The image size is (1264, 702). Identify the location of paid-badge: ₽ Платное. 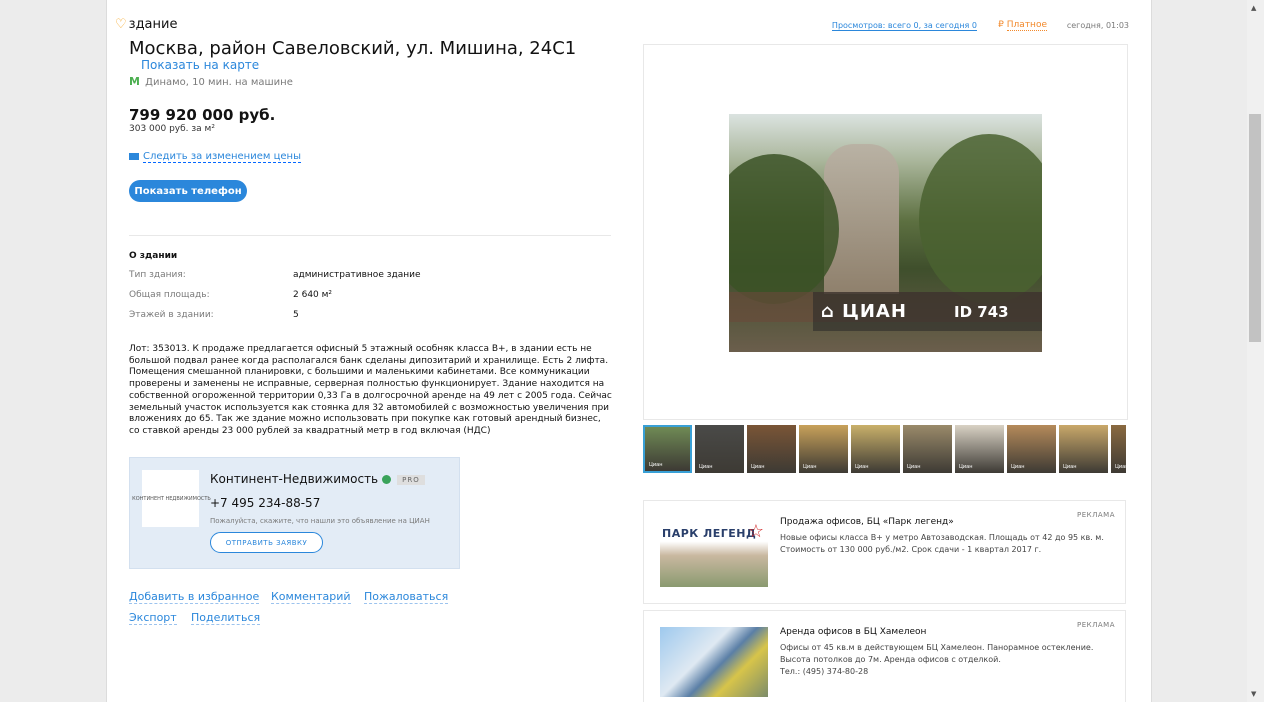
(1022, 25).